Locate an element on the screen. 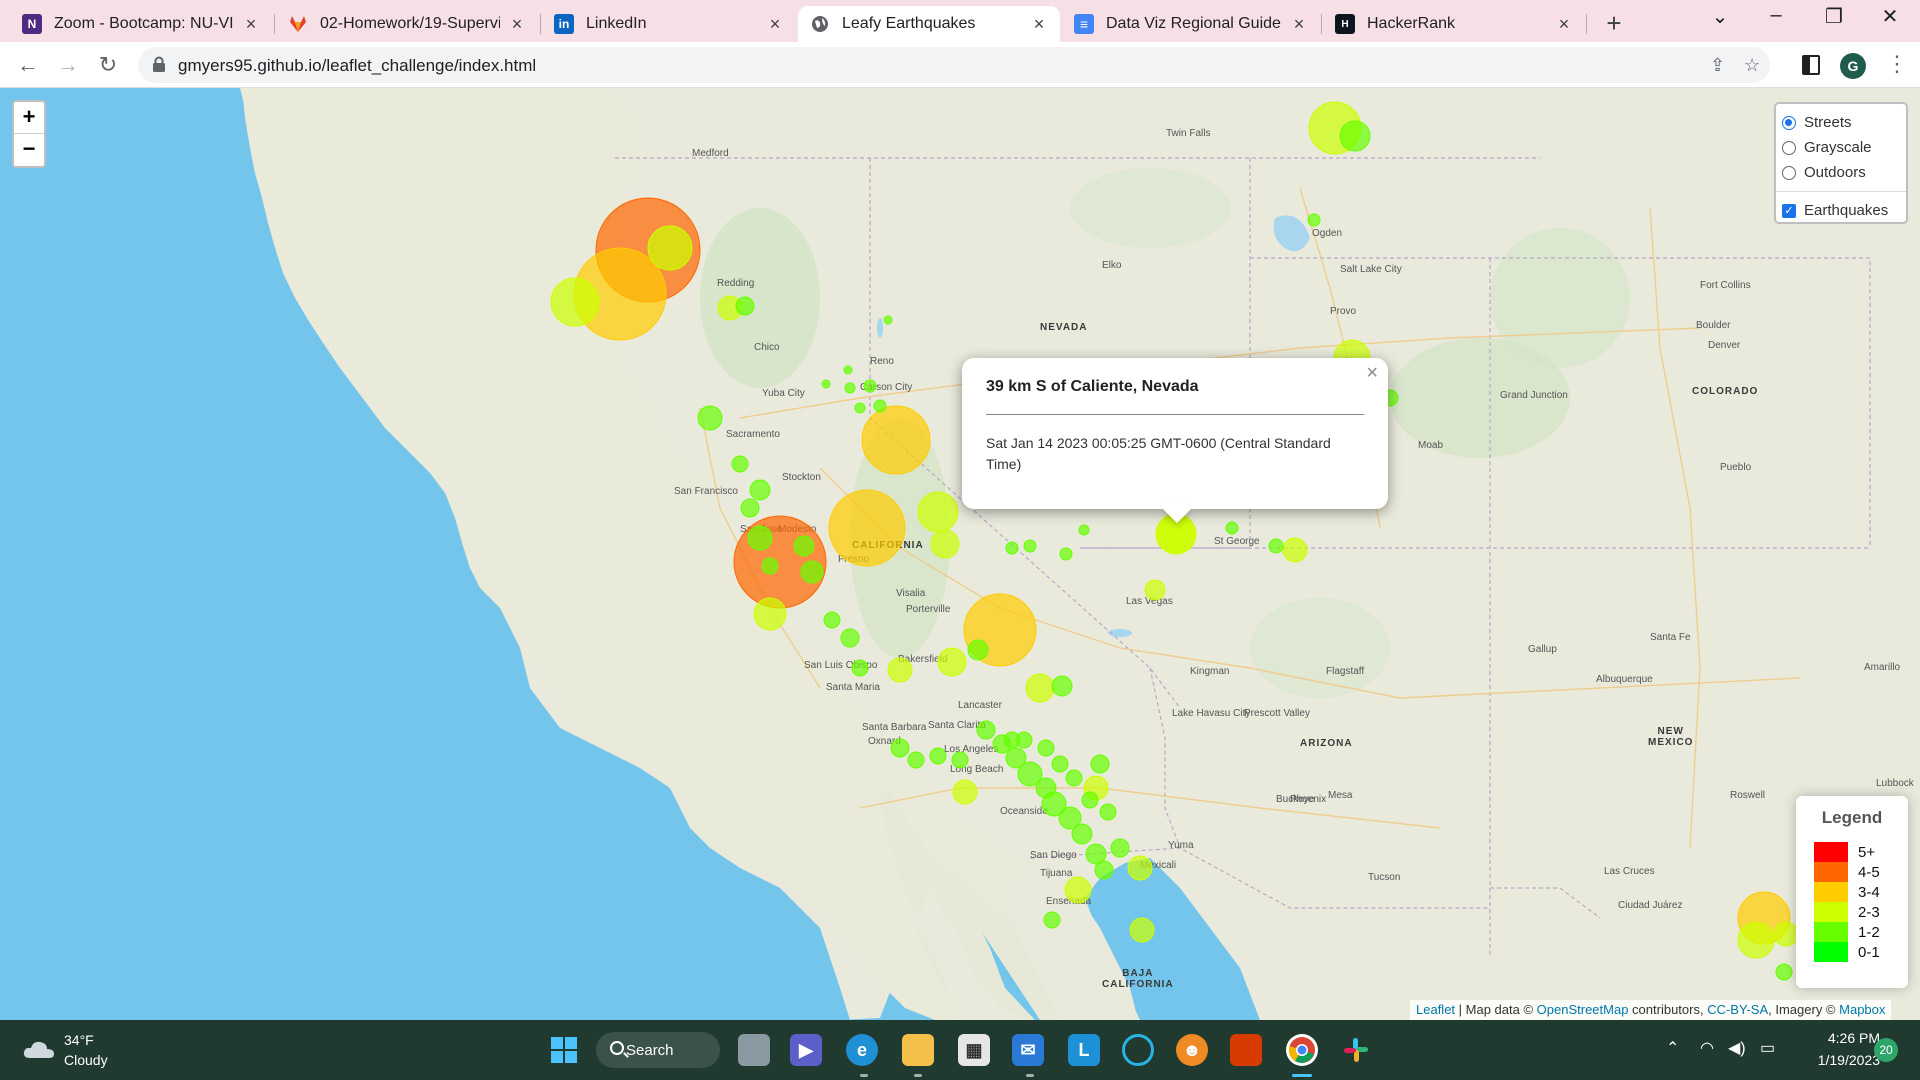 The image size is (1920, 1080). clock-date: 1/19/2023 is located at coordinates (1840, 1060).